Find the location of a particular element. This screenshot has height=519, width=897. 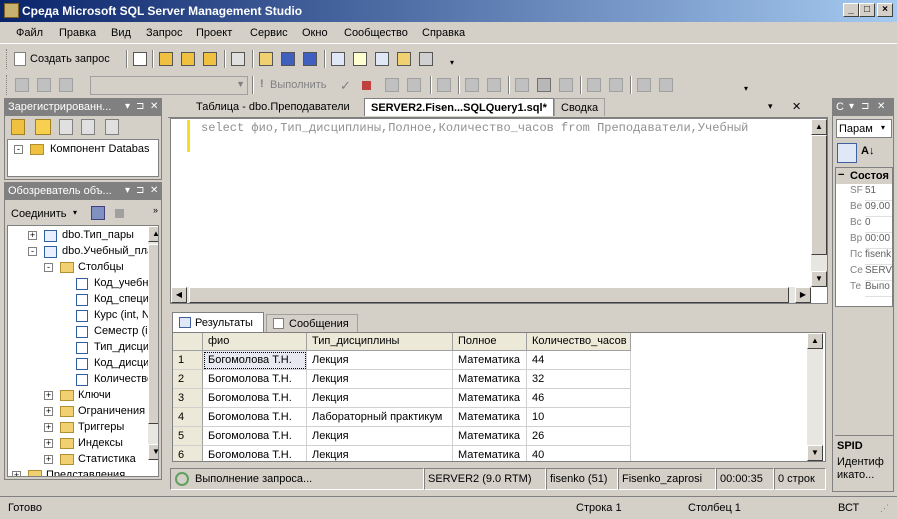

stop-icon is located at coordinates (119, 213).